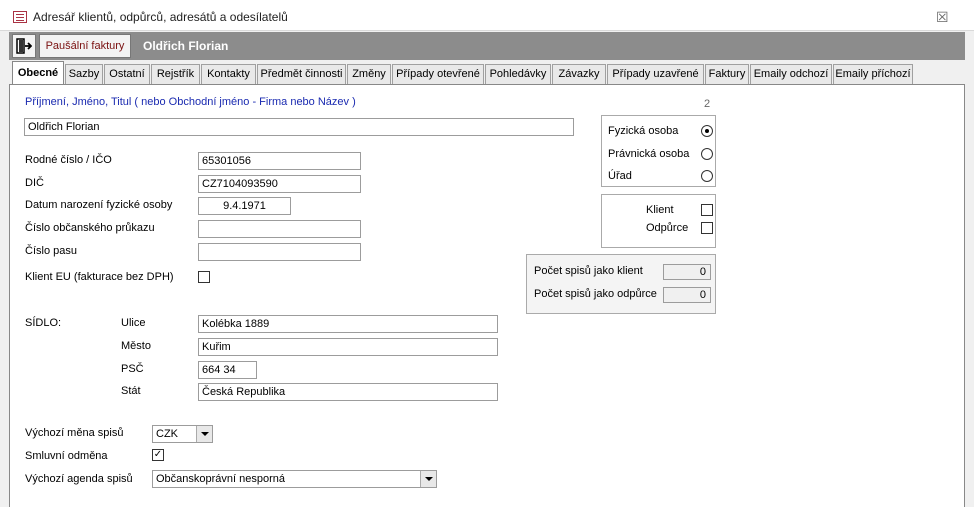 The height and width of the screenshot is (507, 974). I want to click on legal-person-label: Právnická osoba, so click(649, 154).